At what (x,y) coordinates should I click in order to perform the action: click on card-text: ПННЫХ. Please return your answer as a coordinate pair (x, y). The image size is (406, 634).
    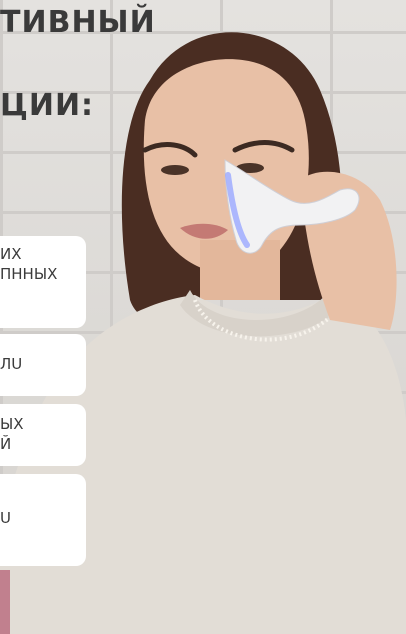
    Looking at the image, I should click on (29, 274).